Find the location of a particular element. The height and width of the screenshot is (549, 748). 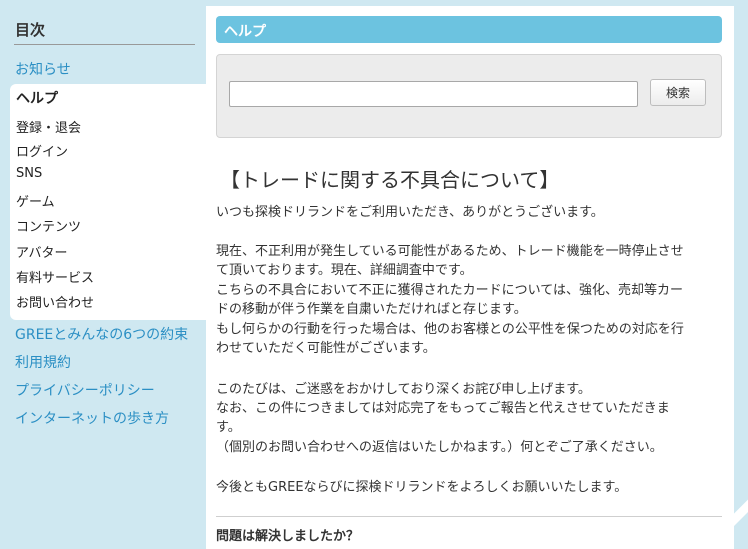

article-line: 今後ともGREEならびに探検ドリランドをよろしくお願いいたします。 is located at coordinates (422, 487).